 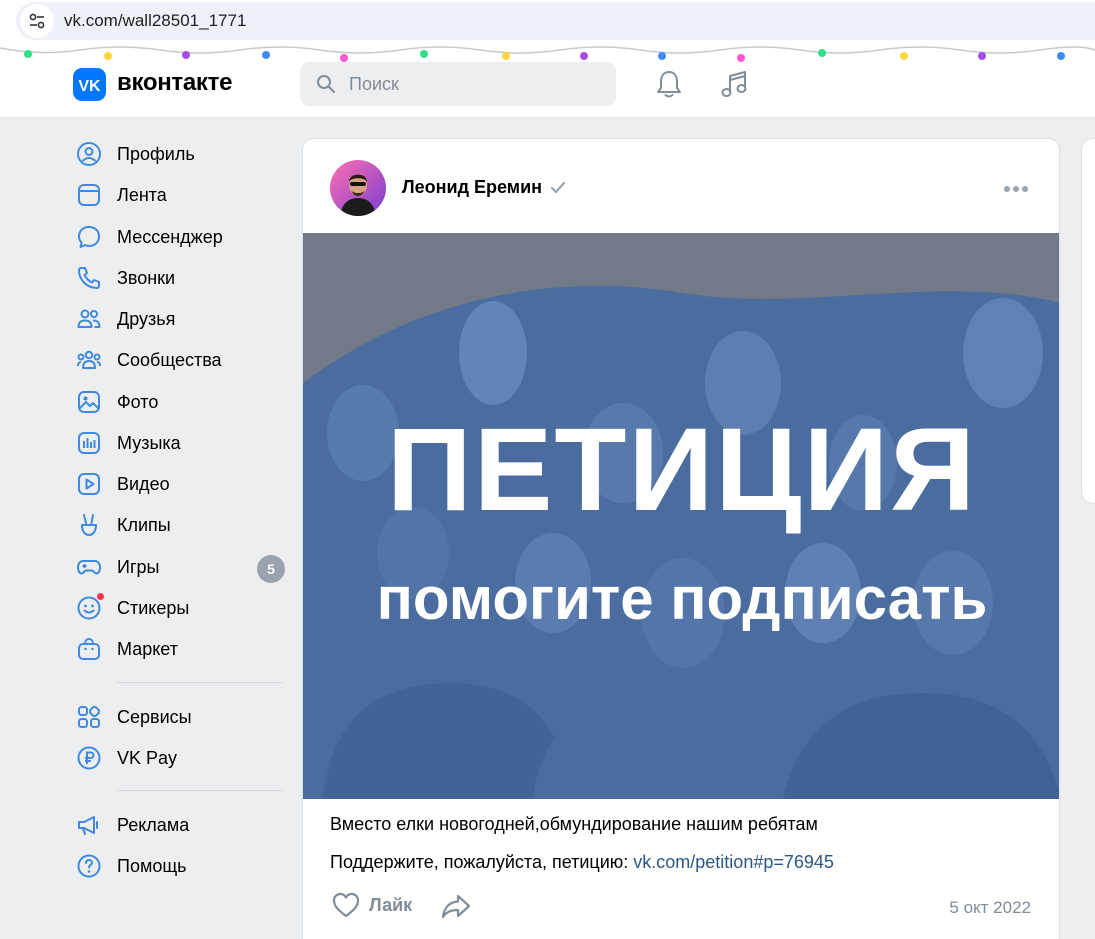 I want to click on sidebar-item-label: Лента, so click(x=142, y=195).